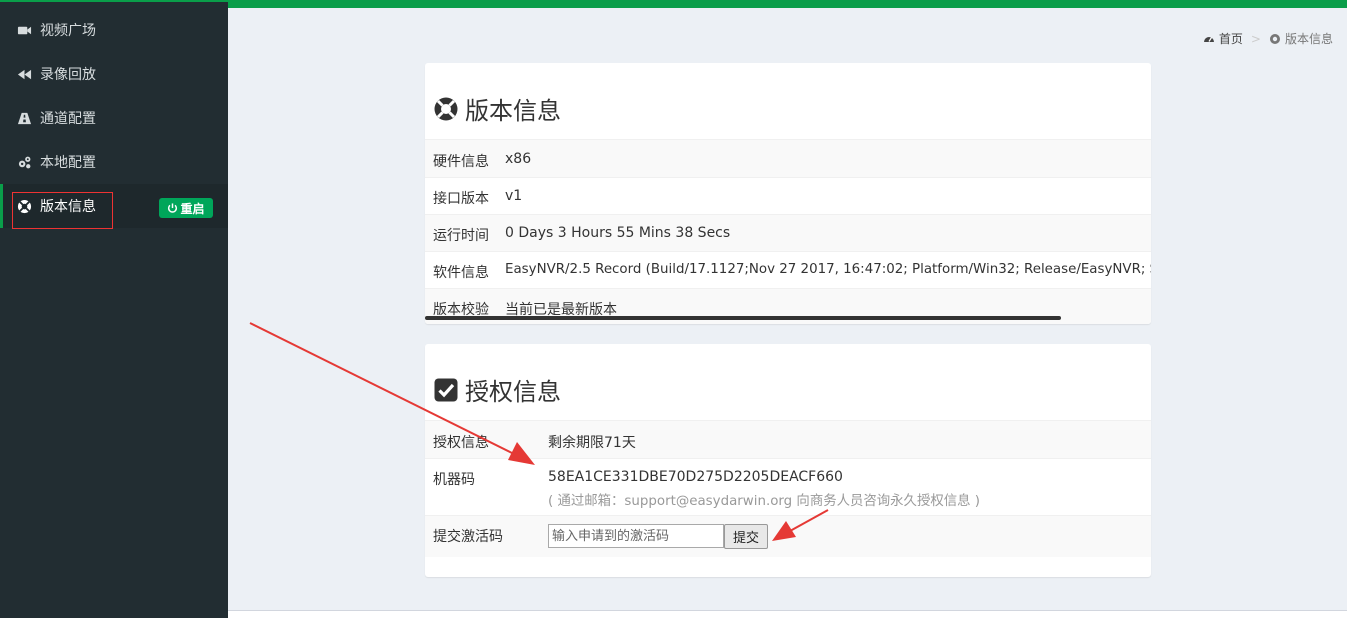 This screenshot has height=618, width=1347. I want to click on breadcrumb-current-label: 版本信息, so click(1308, 39).